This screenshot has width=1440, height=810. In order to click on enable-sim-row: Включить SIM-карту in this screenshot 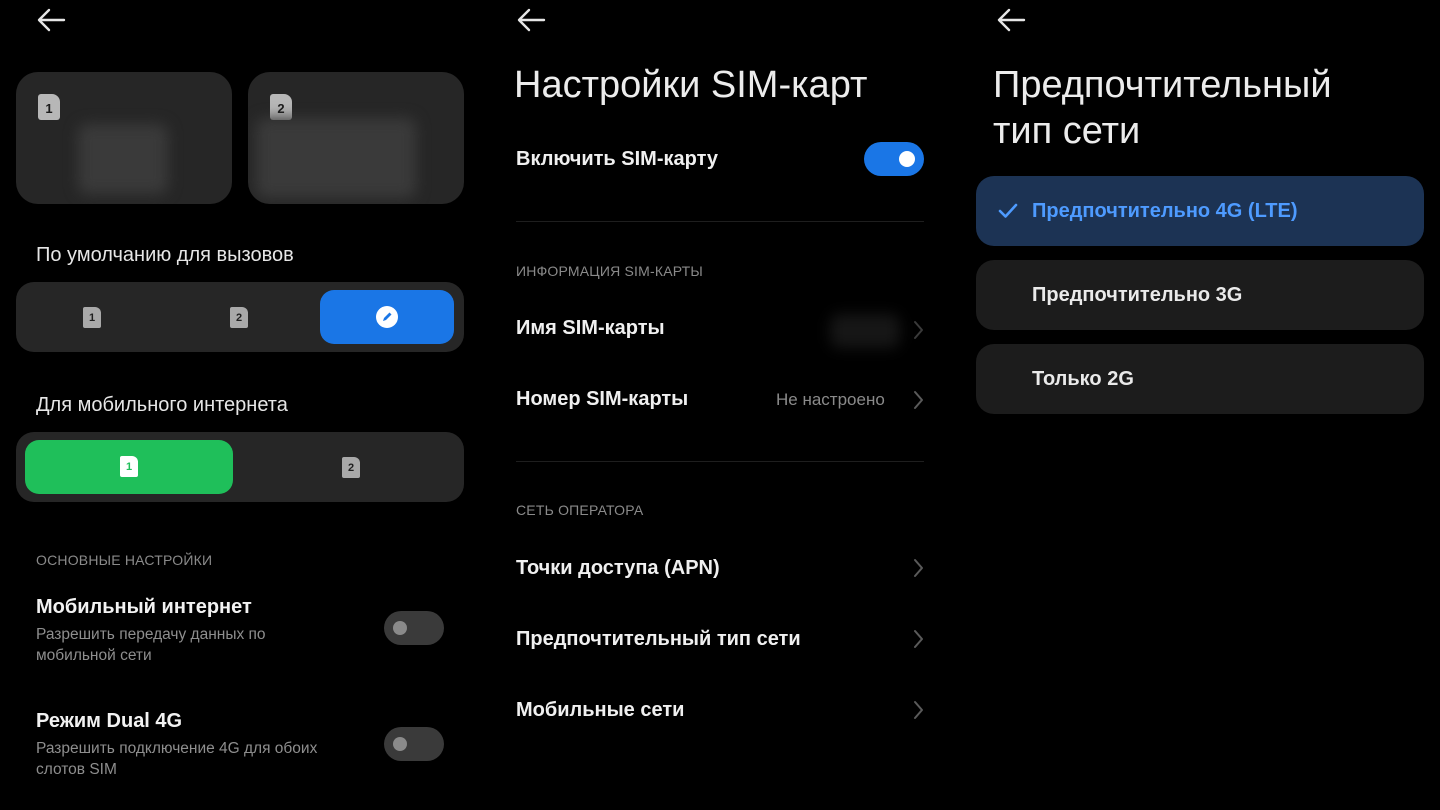, I will do `click(720, 160)`.